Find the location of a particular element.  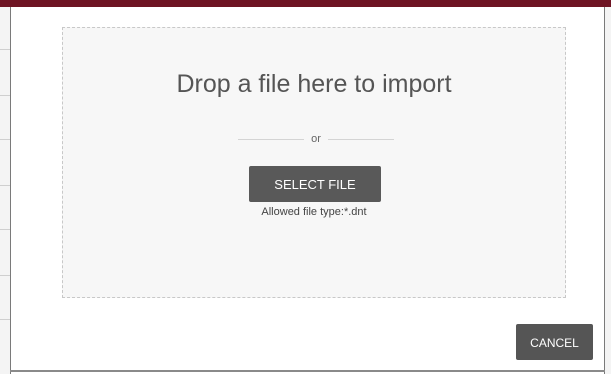

drop-zone-title: Drop a file here to import is located at coordinates (314, 84).